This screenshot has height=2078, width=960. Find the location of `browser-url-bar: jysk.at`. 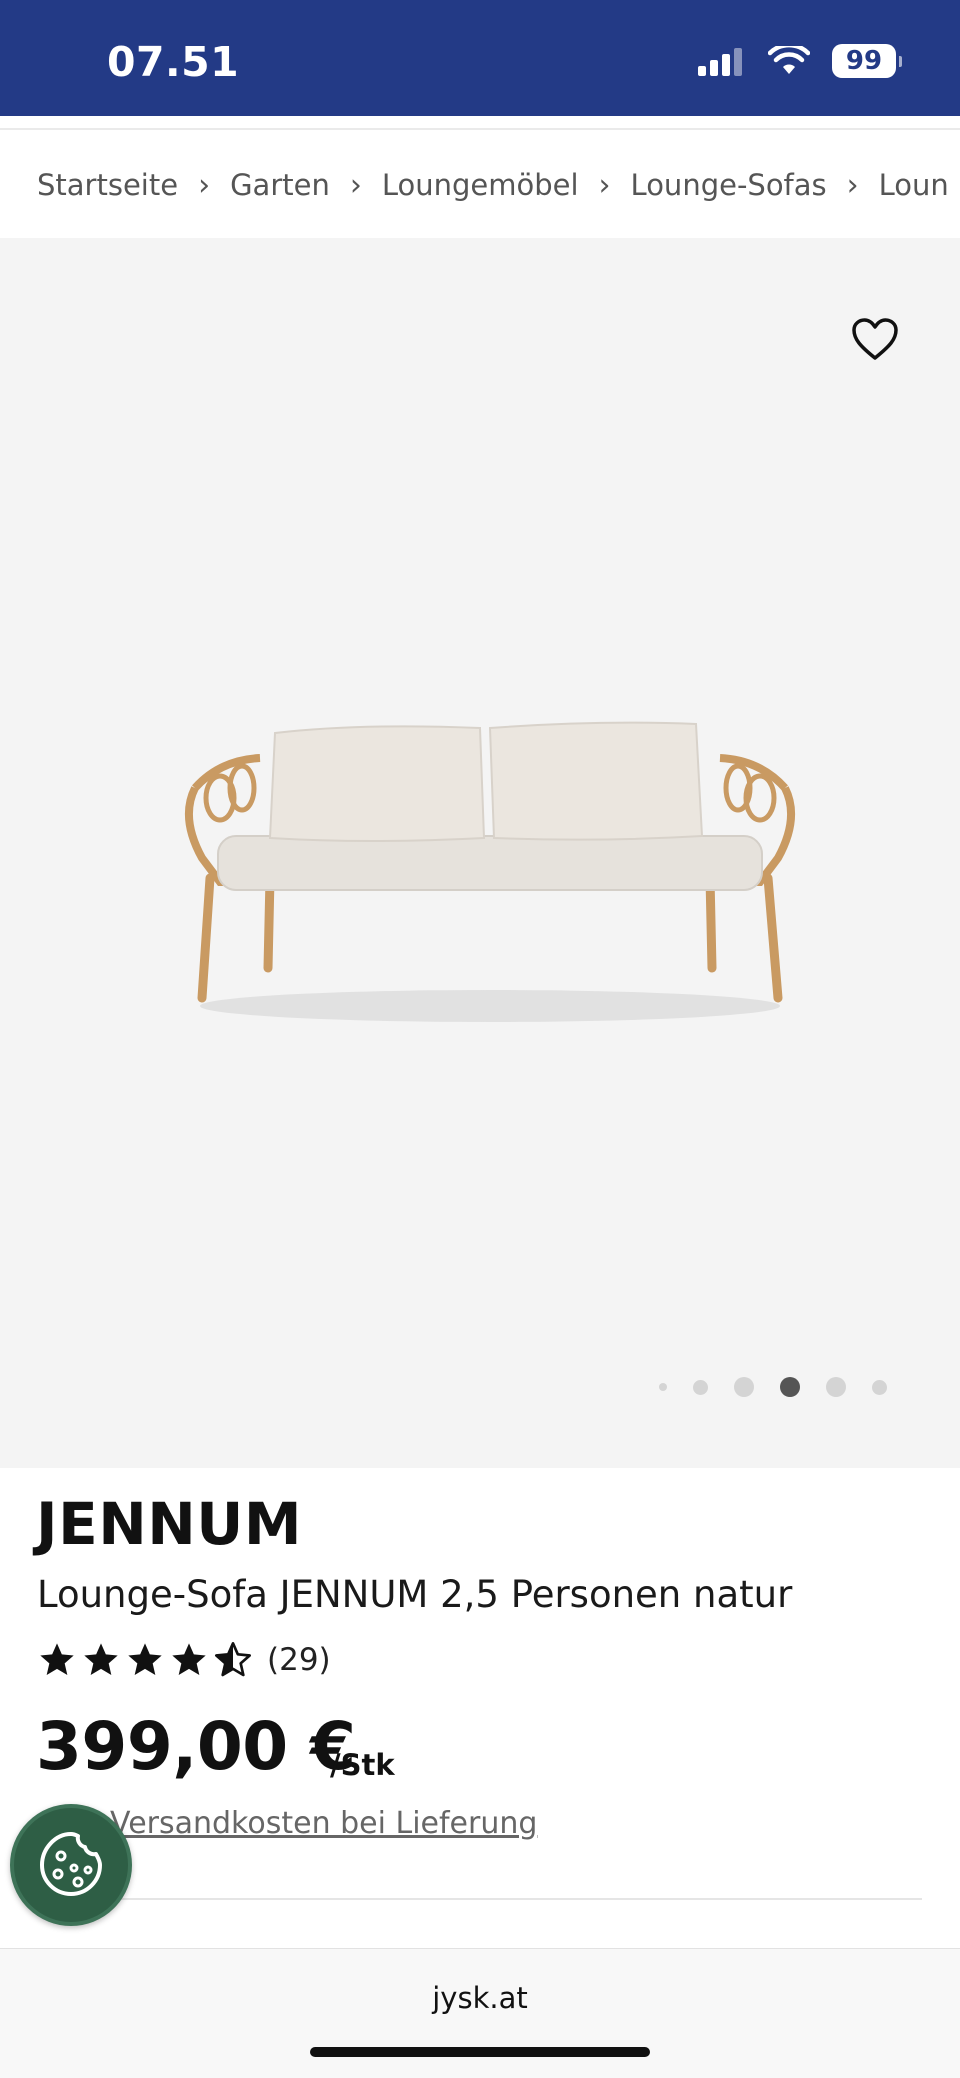

browser-url-bar: jysk.at is located at coordinates (480, 2013).